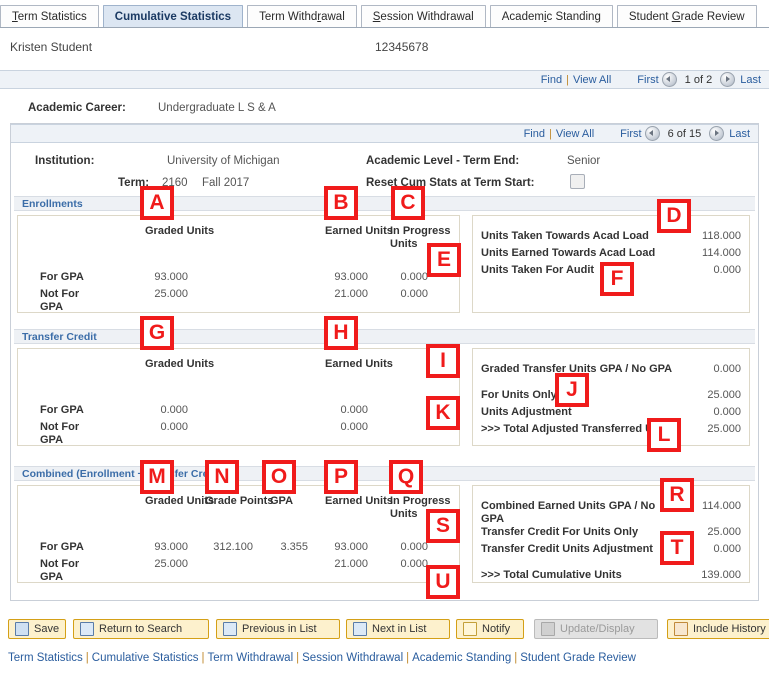 The height and width of the screenshot is (675, 769). Describe the element at coordinates (171, 294) in the screenshot. I see `cell-value: 25.000` at that location.